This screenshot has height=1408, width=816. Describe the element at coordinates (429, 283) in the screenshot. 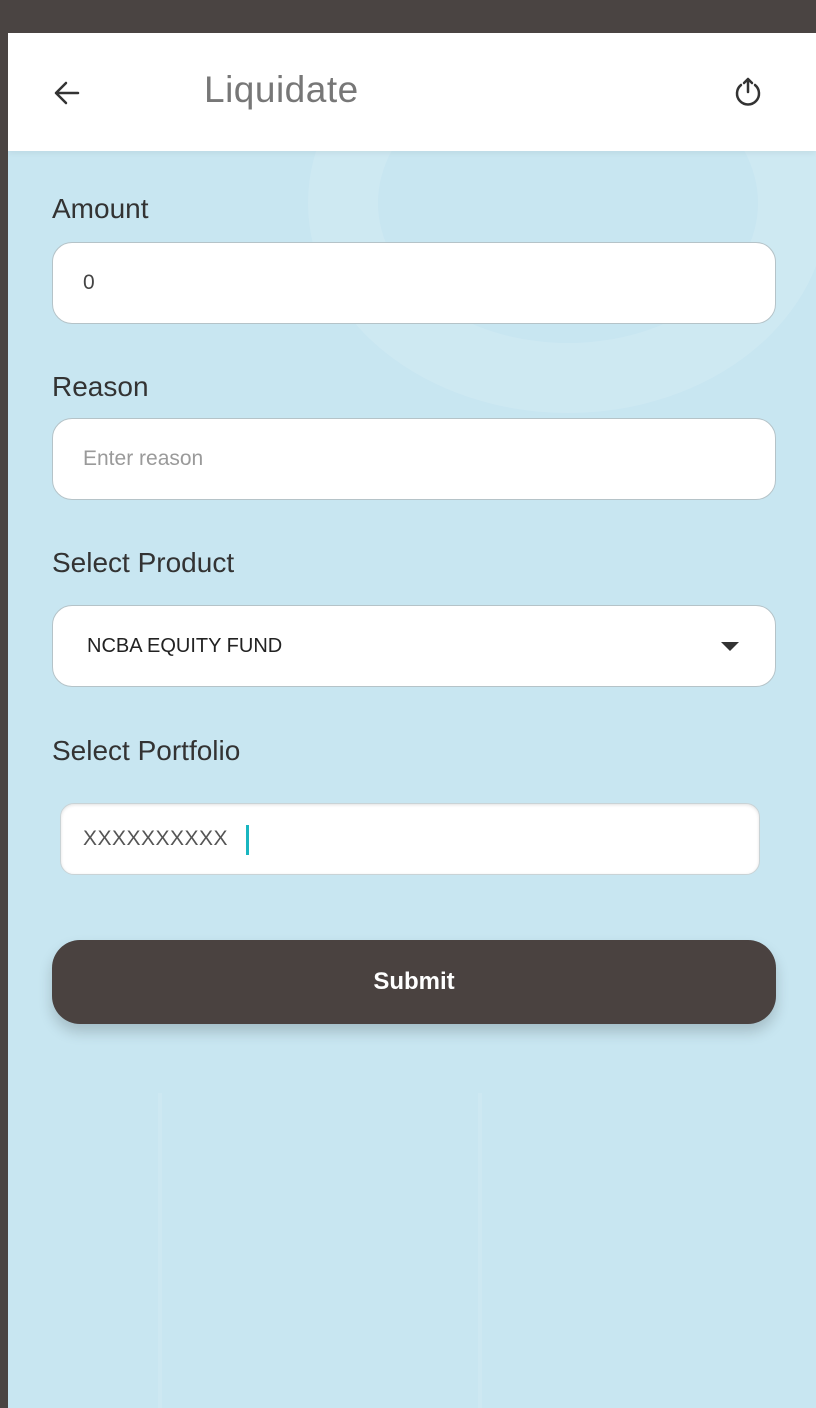

I see `amount-input` at that location.